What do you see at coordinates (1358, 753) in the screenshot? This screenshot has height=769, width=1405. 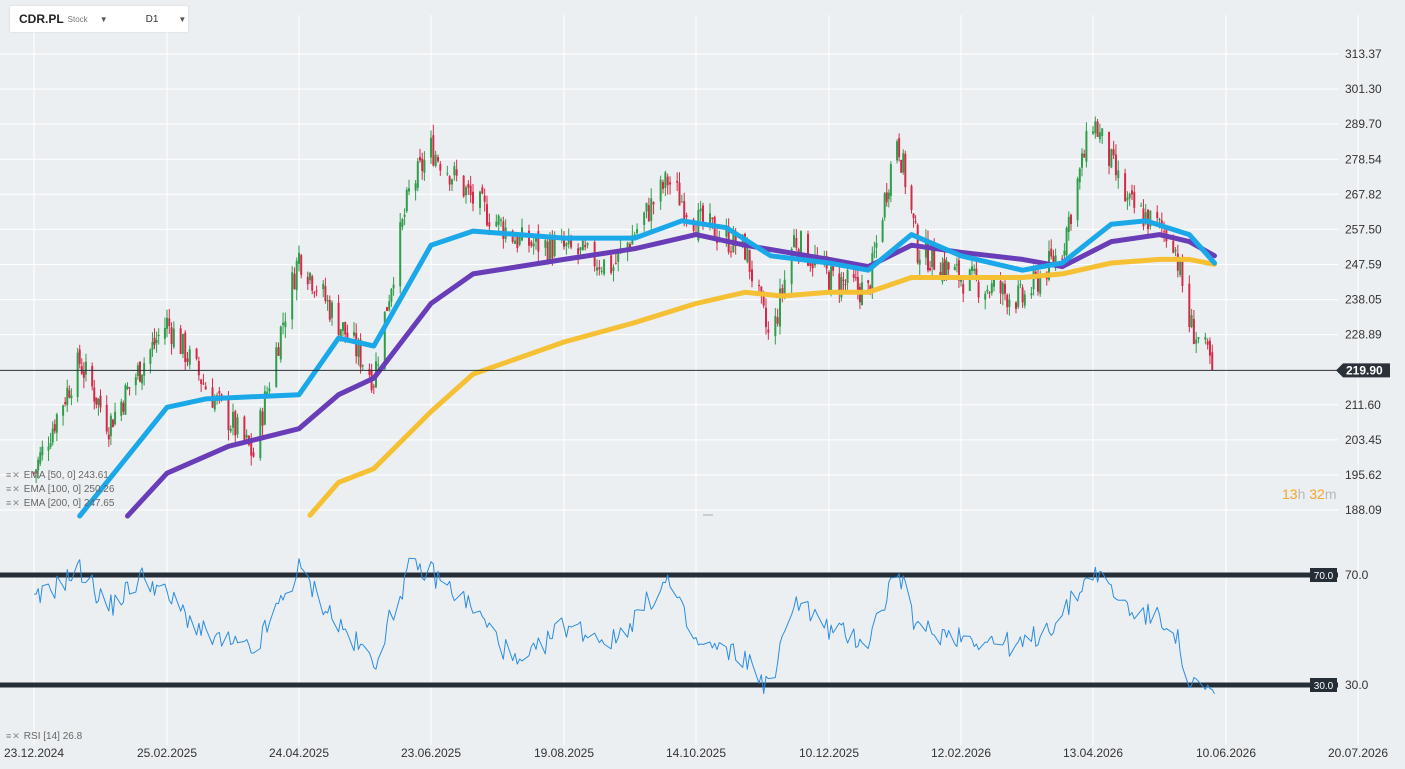 I see `x-tick-label: 20.07.2026` at bounding box center [1358, 753].